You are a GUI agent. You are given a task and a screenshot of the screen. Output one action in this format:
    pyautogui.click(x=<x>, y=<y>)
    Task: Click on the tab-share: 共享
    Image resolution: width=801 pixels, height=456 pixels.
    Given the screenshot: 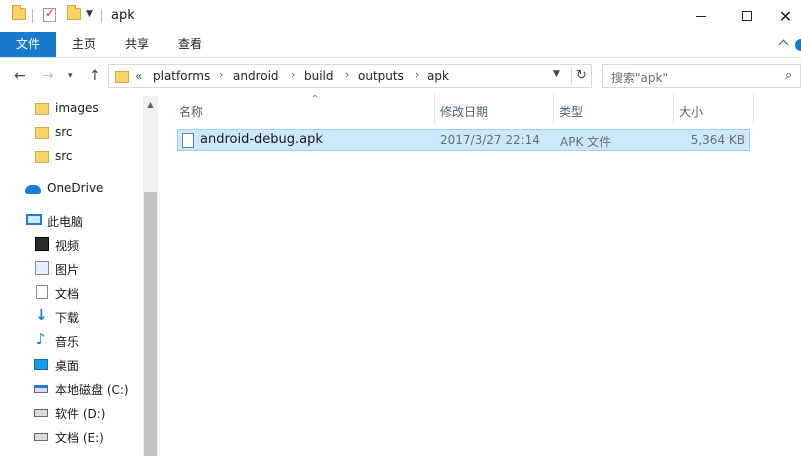 What is the action you would take?
    pyautogui.click(x=137, y=44)
    